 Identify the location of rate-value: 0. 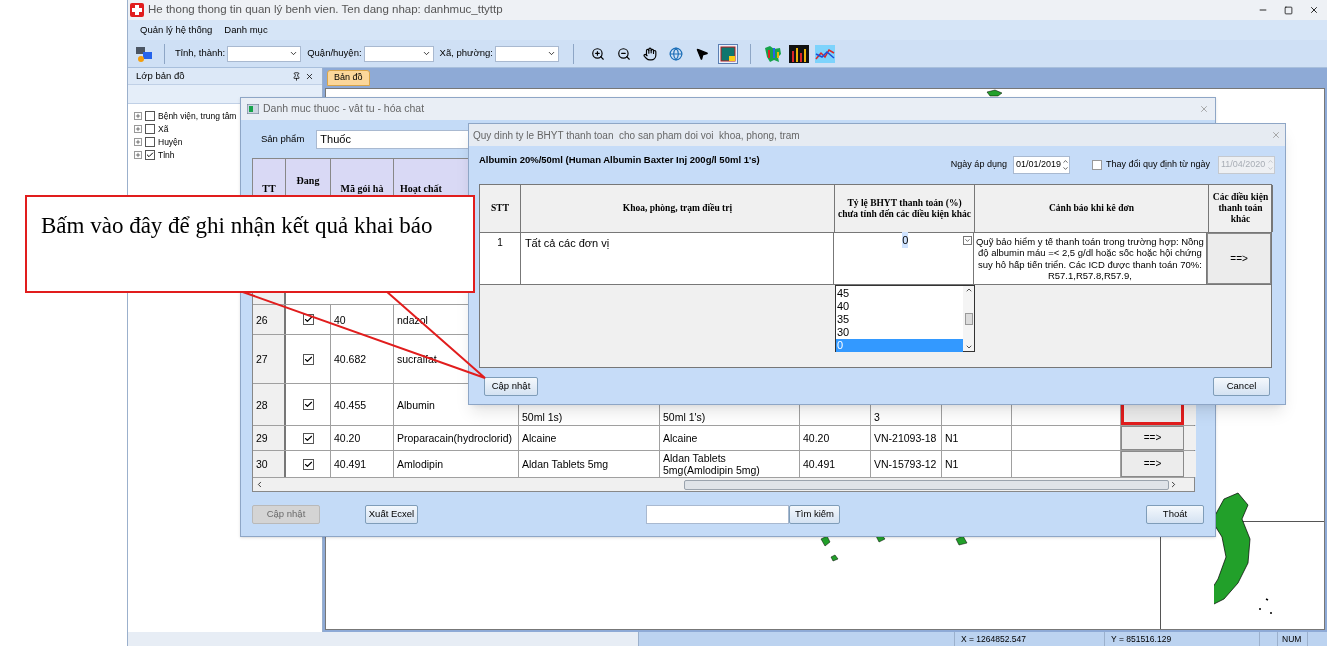
(905, 240).